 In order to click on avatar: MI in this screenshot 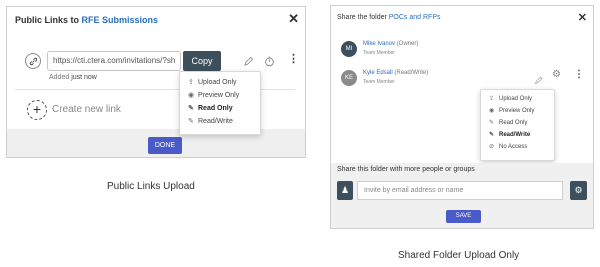, I will do `click(349, 49)`.